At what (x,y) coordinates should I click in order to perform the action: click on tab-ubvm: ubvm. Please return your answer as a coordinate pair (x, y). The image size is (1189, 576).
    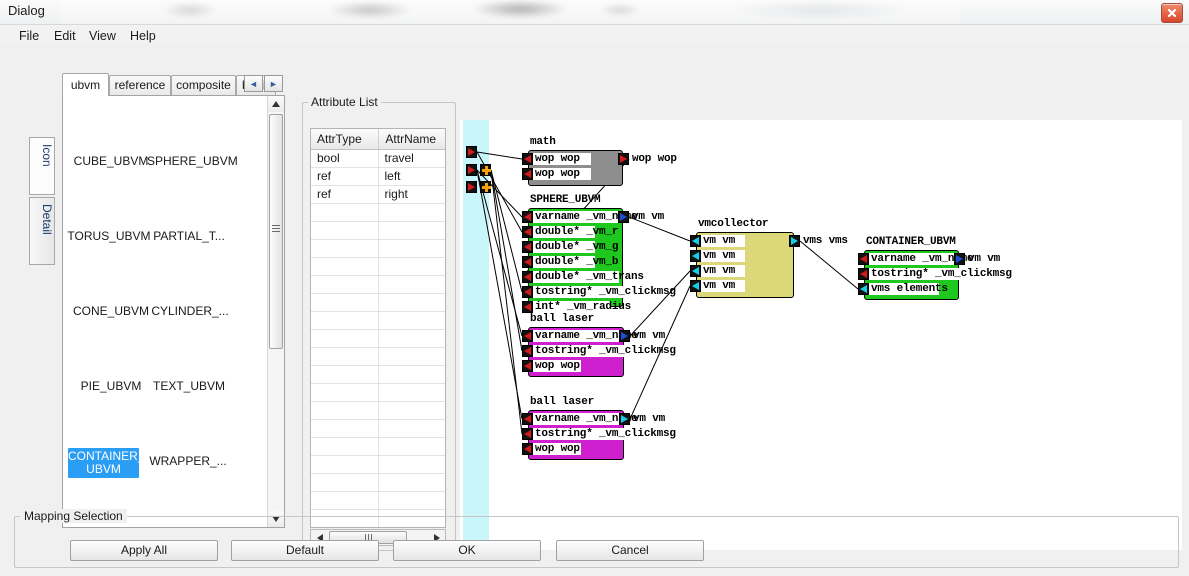
    Looking at the image, I should click on (85, 84).